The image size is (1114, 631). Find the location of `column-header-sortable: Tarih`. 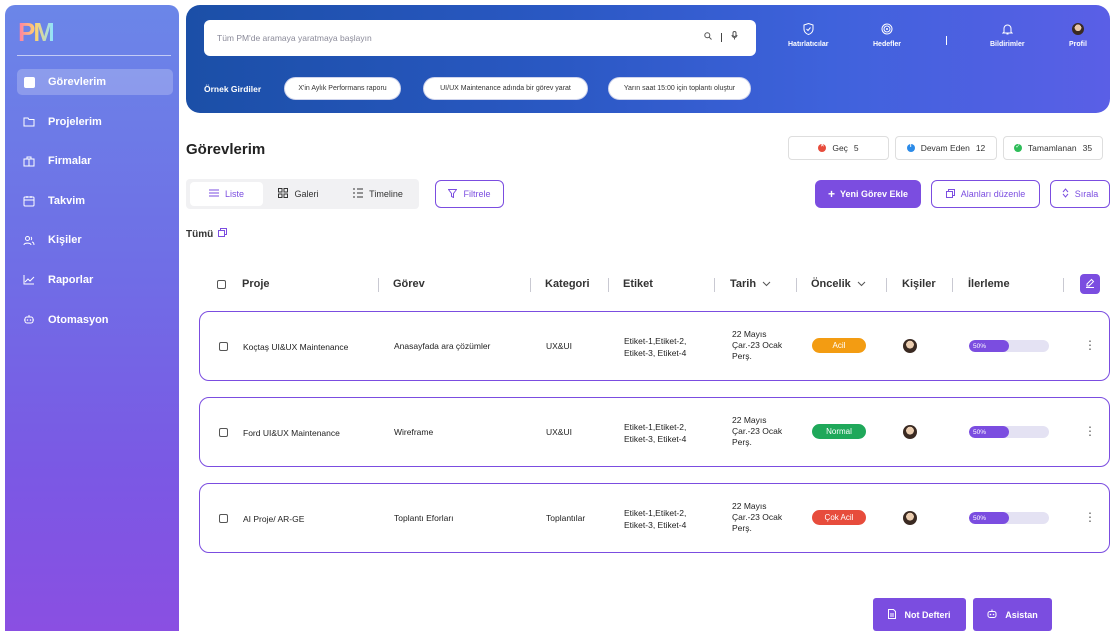

column-header-sortable: Tarih is located at coordinates (750, 284).